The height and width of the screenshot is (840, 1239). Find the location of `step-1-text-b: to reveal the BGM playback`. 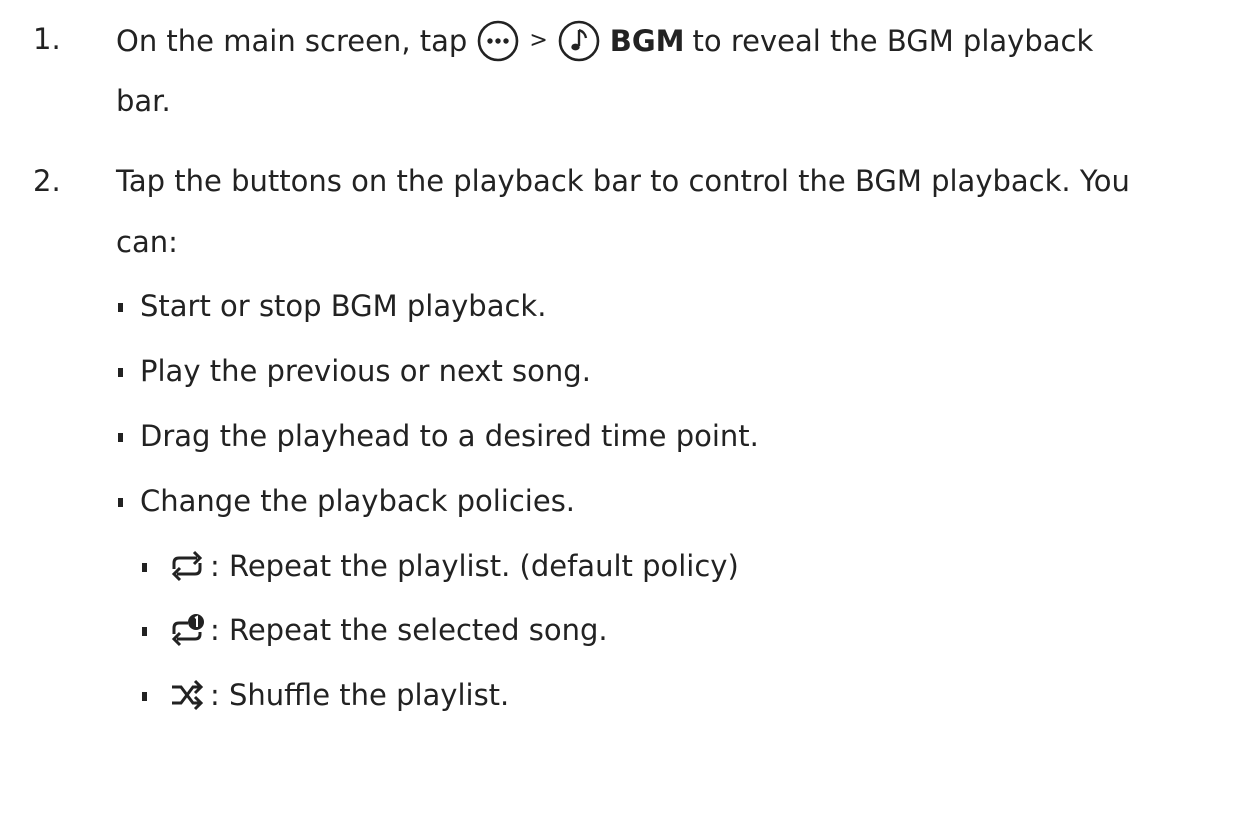

step-1-text-b: to reveal the BGM playback is located at coordinates (893, 41).